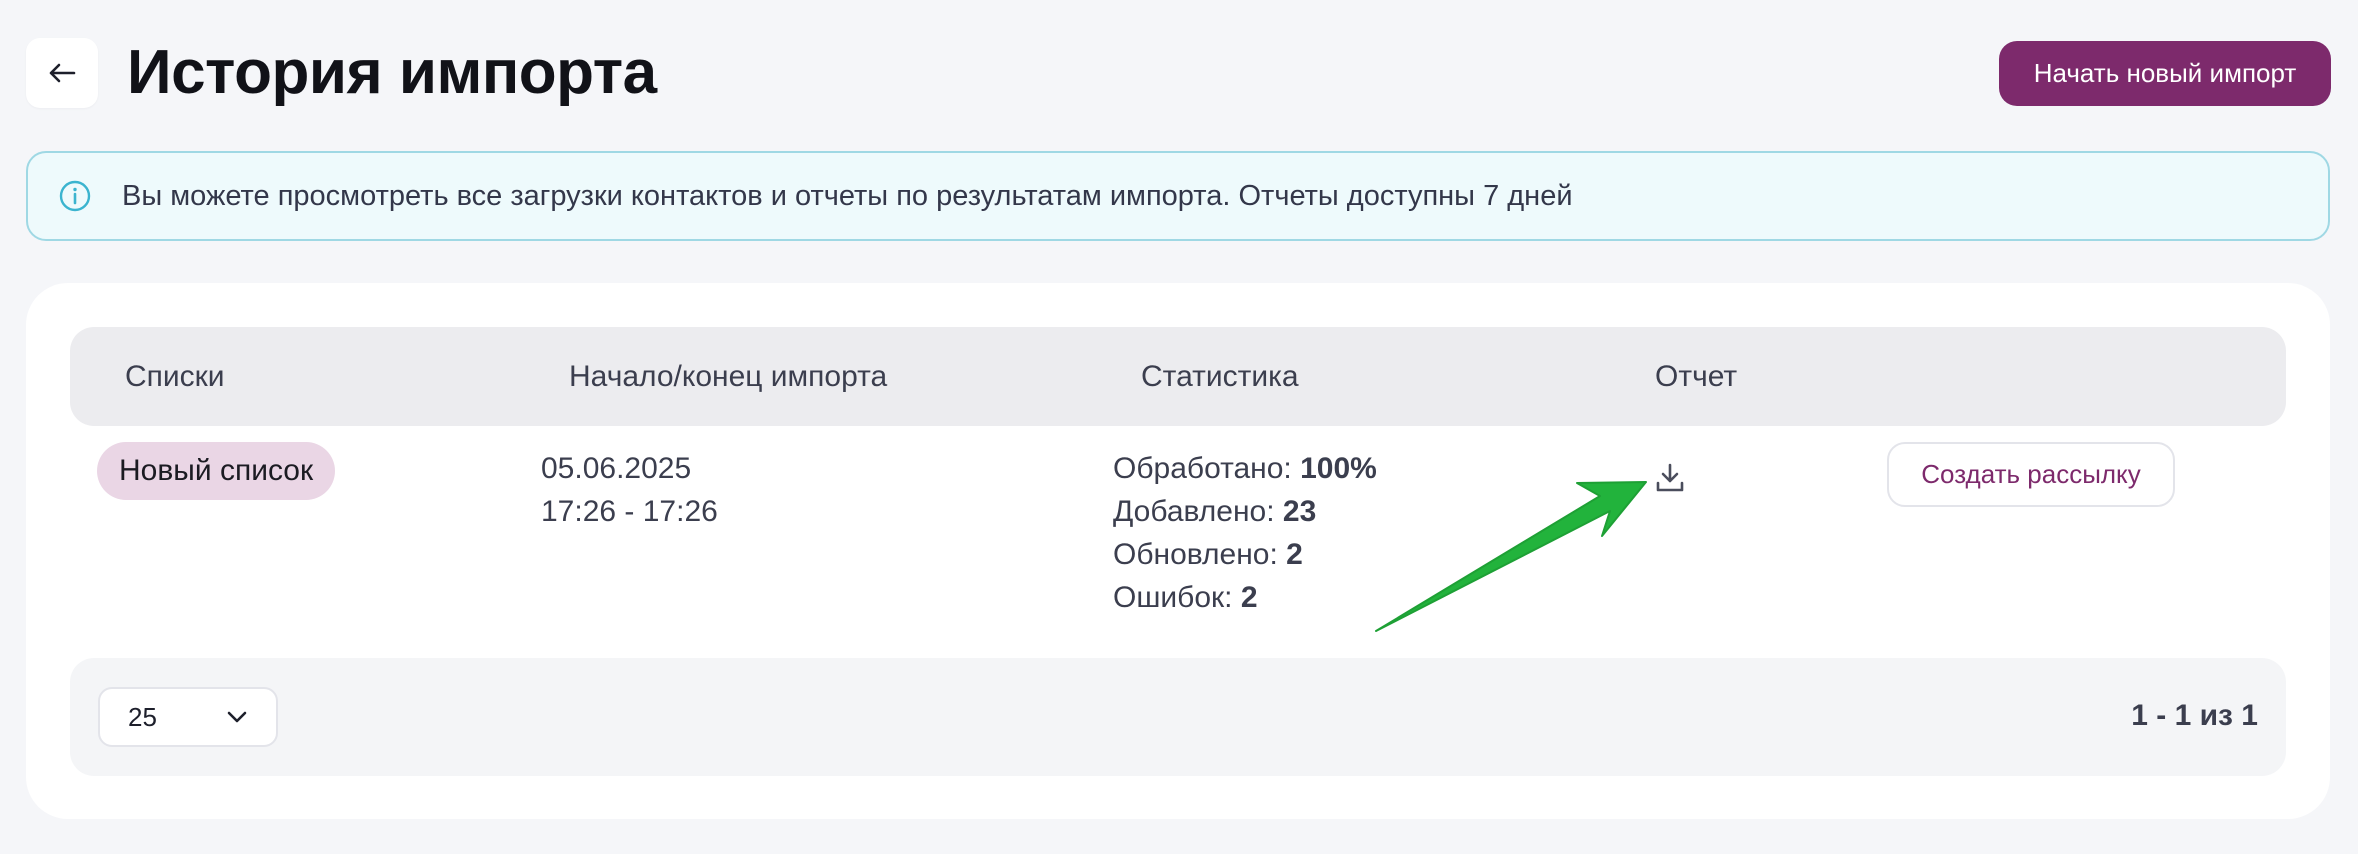 This screenshot has height=854, width=2358. I want to click on page-size-value: 25, so click(142, 716).